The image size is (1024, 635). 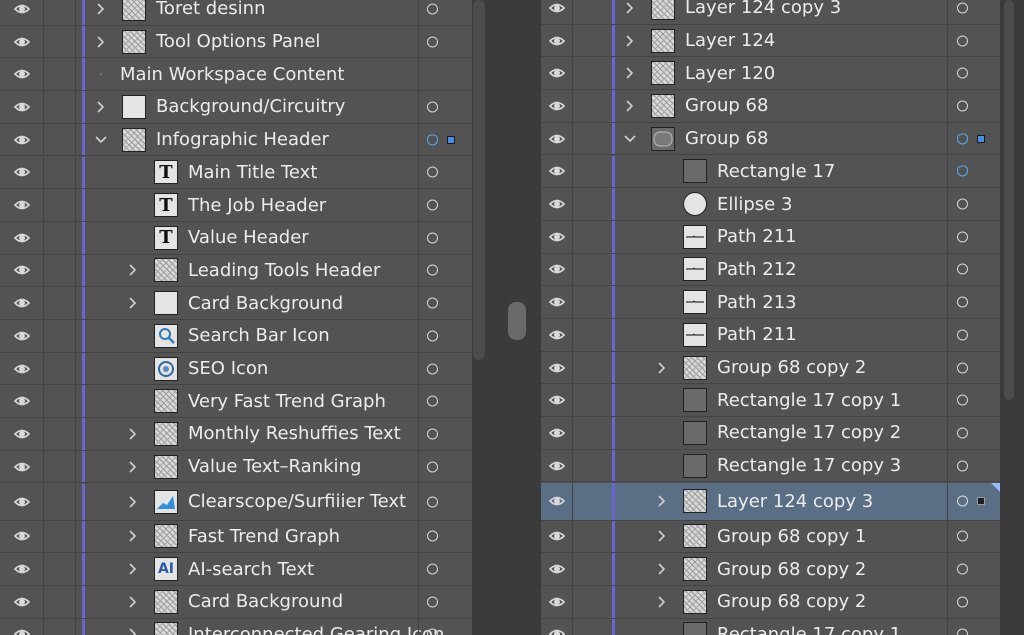 What do you see at coordinates (236, 336) in the screenshot?
I see `layer-row: Search Bar Icon` at bounding box center [236, 336].